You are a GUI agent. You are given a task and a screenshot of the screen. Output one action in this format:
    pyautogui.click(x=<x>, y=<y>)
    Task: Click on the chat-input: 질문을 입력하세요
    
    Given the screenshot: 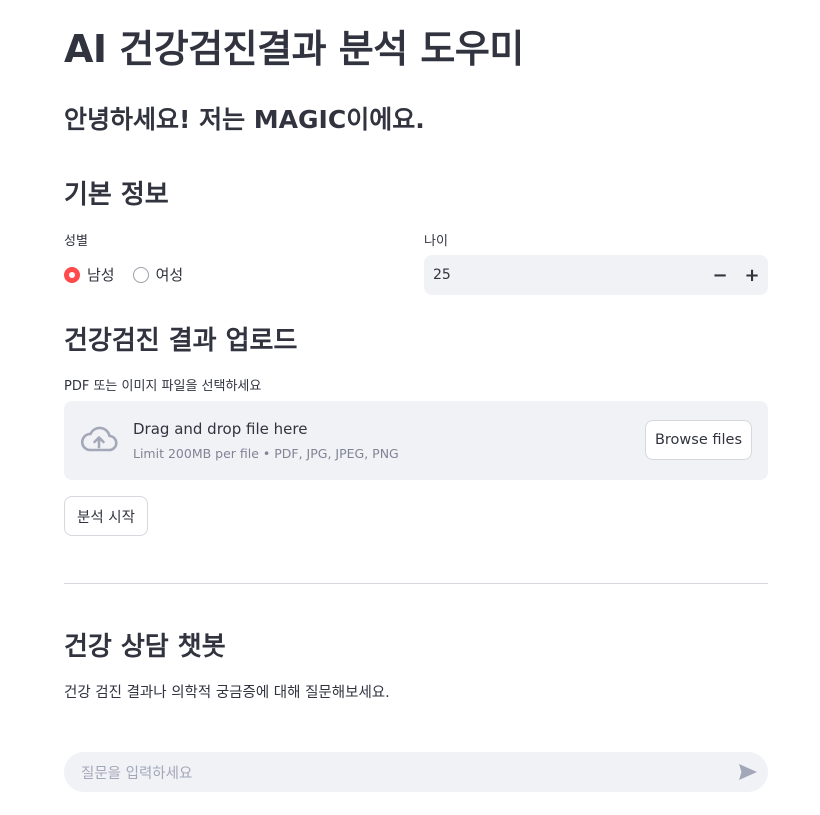 What is the action you would take?
    pyautogui.click(x=404, y=772)
    